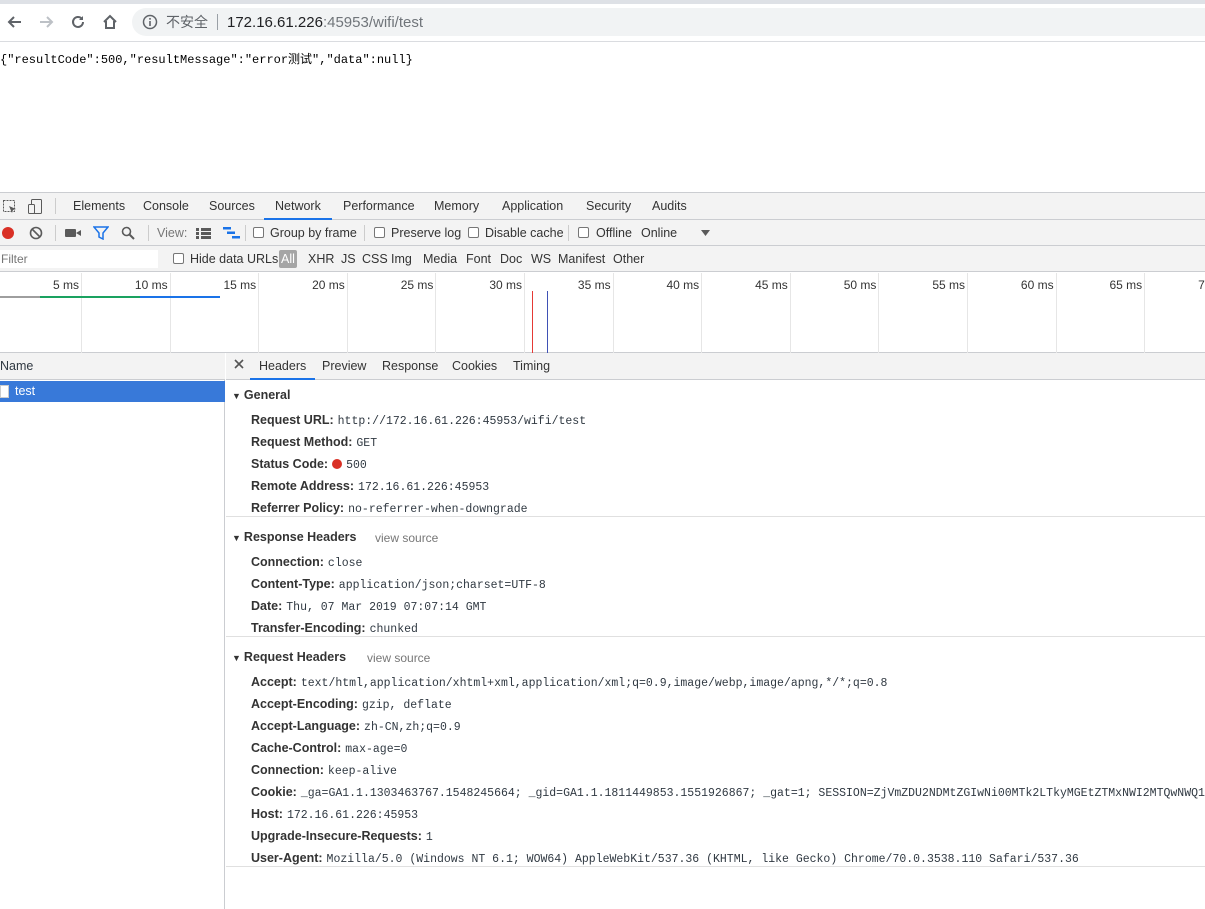  I want to click on info-icon, so click(150, 22).